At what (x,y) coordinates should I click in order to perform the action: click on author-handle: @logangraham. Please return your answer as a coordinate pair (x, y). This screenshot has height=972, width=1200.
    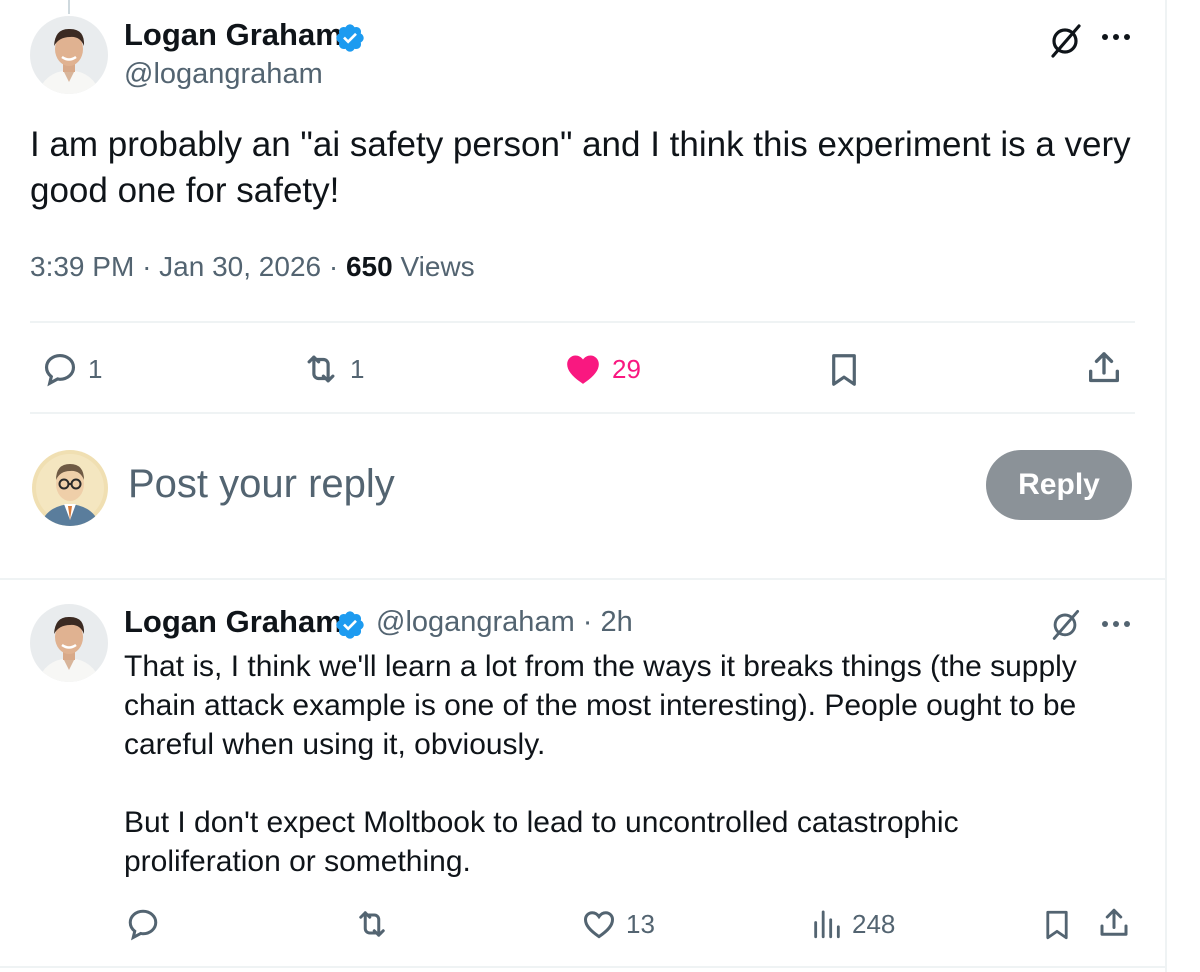
    Looking at the image, I should click on (223, 74).